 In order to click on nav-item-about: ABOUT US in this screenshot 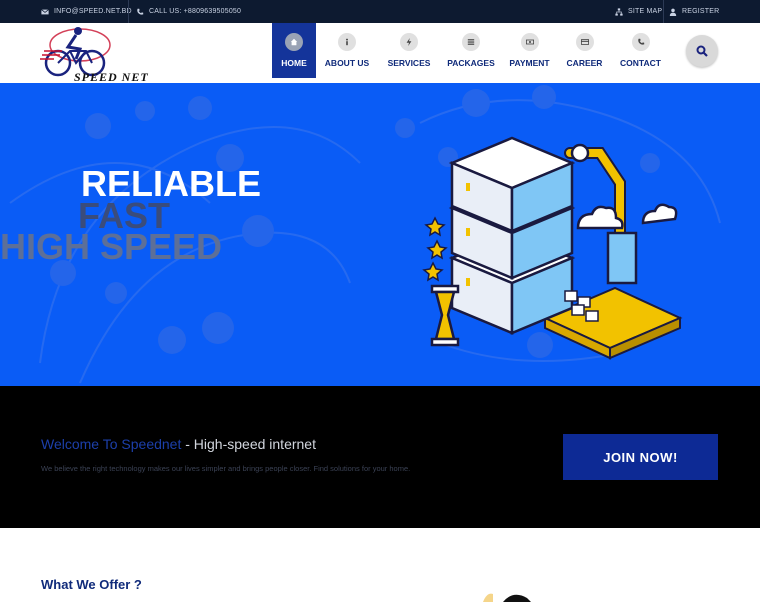, I will do `click(347, 50)`.